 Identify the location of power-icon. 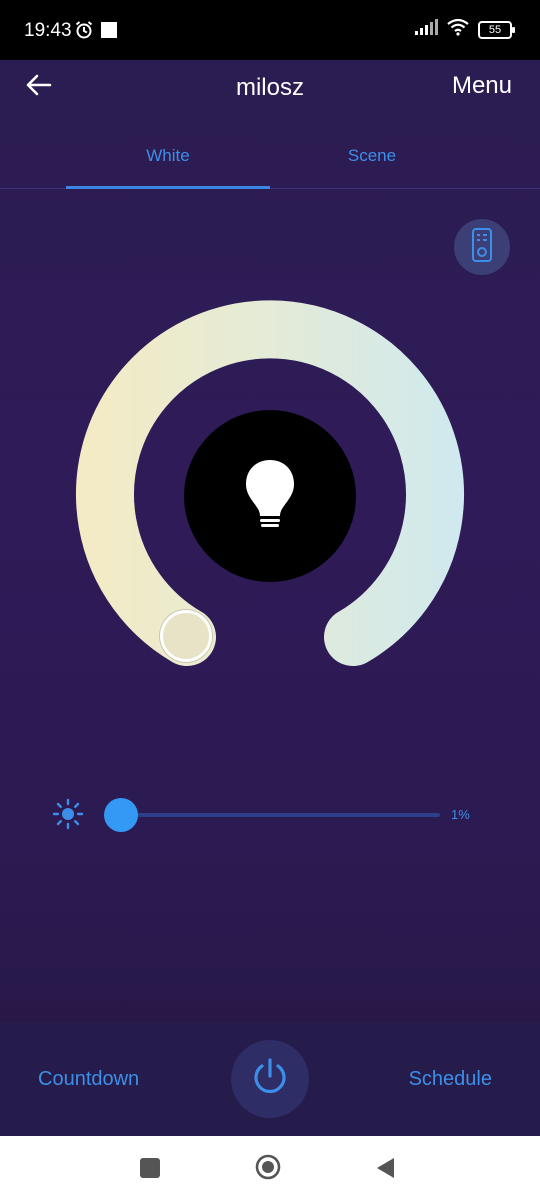
(270, 1079).